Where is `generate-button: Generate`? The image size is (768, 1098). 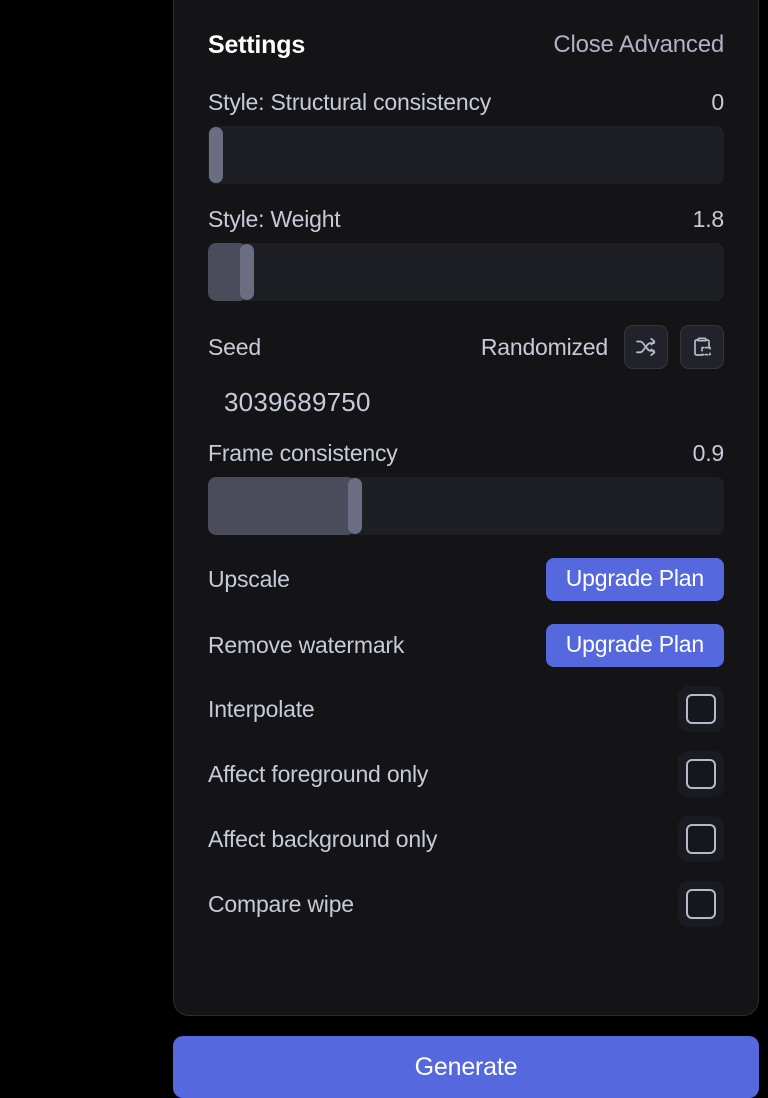 generate-button: Generate is located at coordinates (466, 1067).